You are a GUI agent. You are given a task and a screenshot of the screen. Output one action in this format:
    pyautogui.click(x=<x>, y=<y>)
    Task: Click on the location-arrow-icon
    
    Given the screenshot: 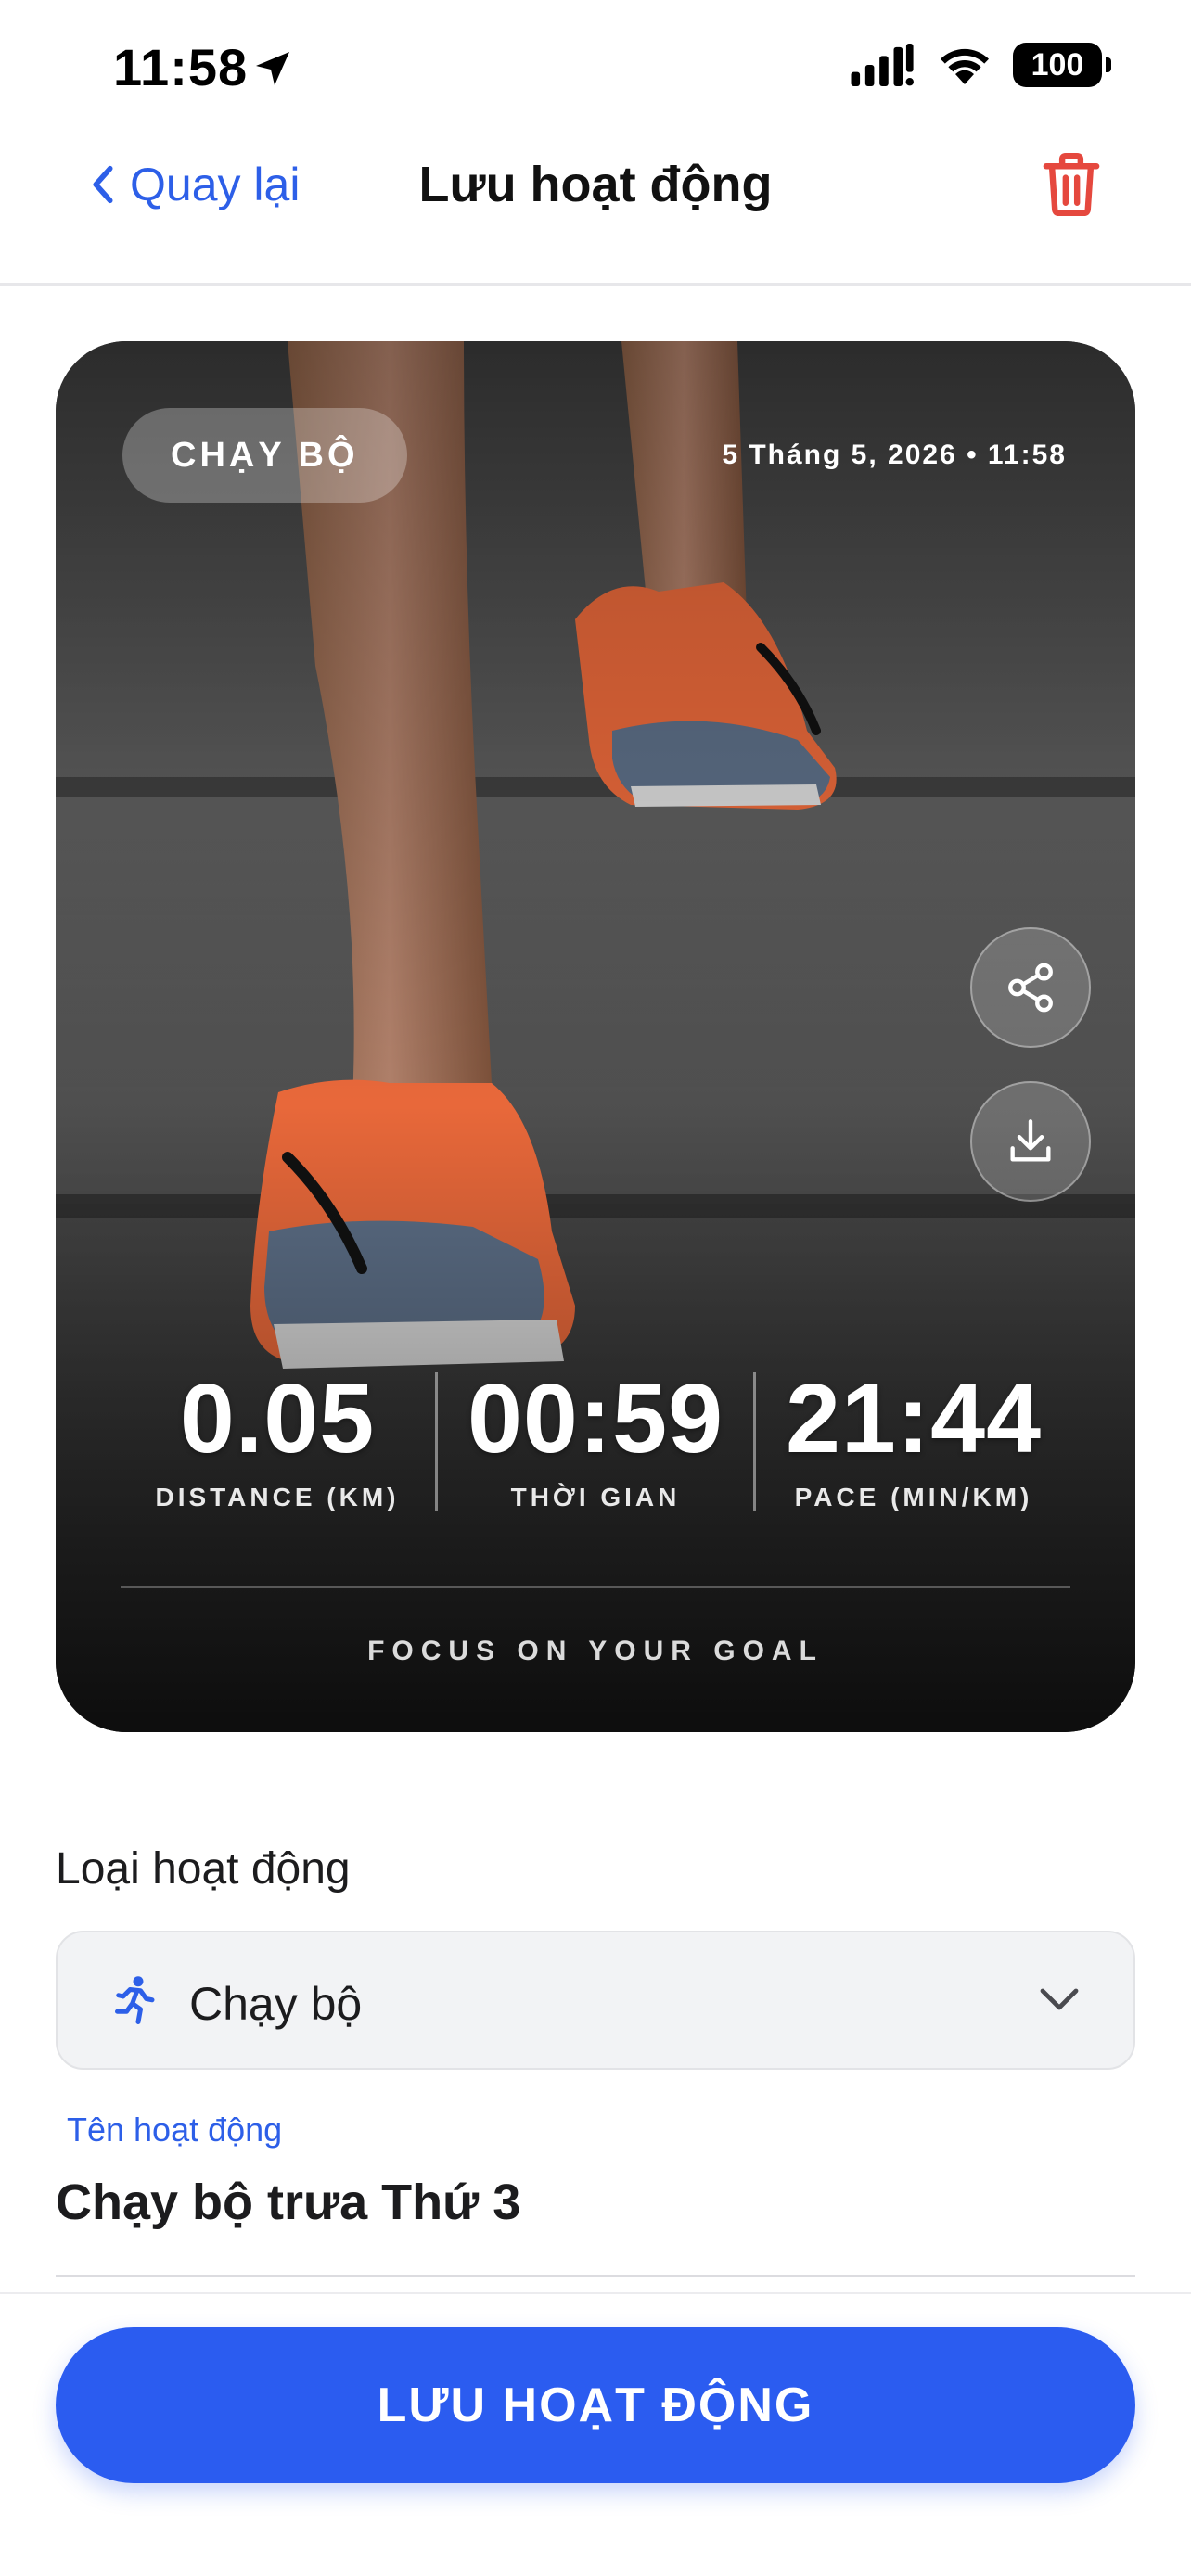 What is the action you would take?
    pyautogui.click(x=272, y=68)
    